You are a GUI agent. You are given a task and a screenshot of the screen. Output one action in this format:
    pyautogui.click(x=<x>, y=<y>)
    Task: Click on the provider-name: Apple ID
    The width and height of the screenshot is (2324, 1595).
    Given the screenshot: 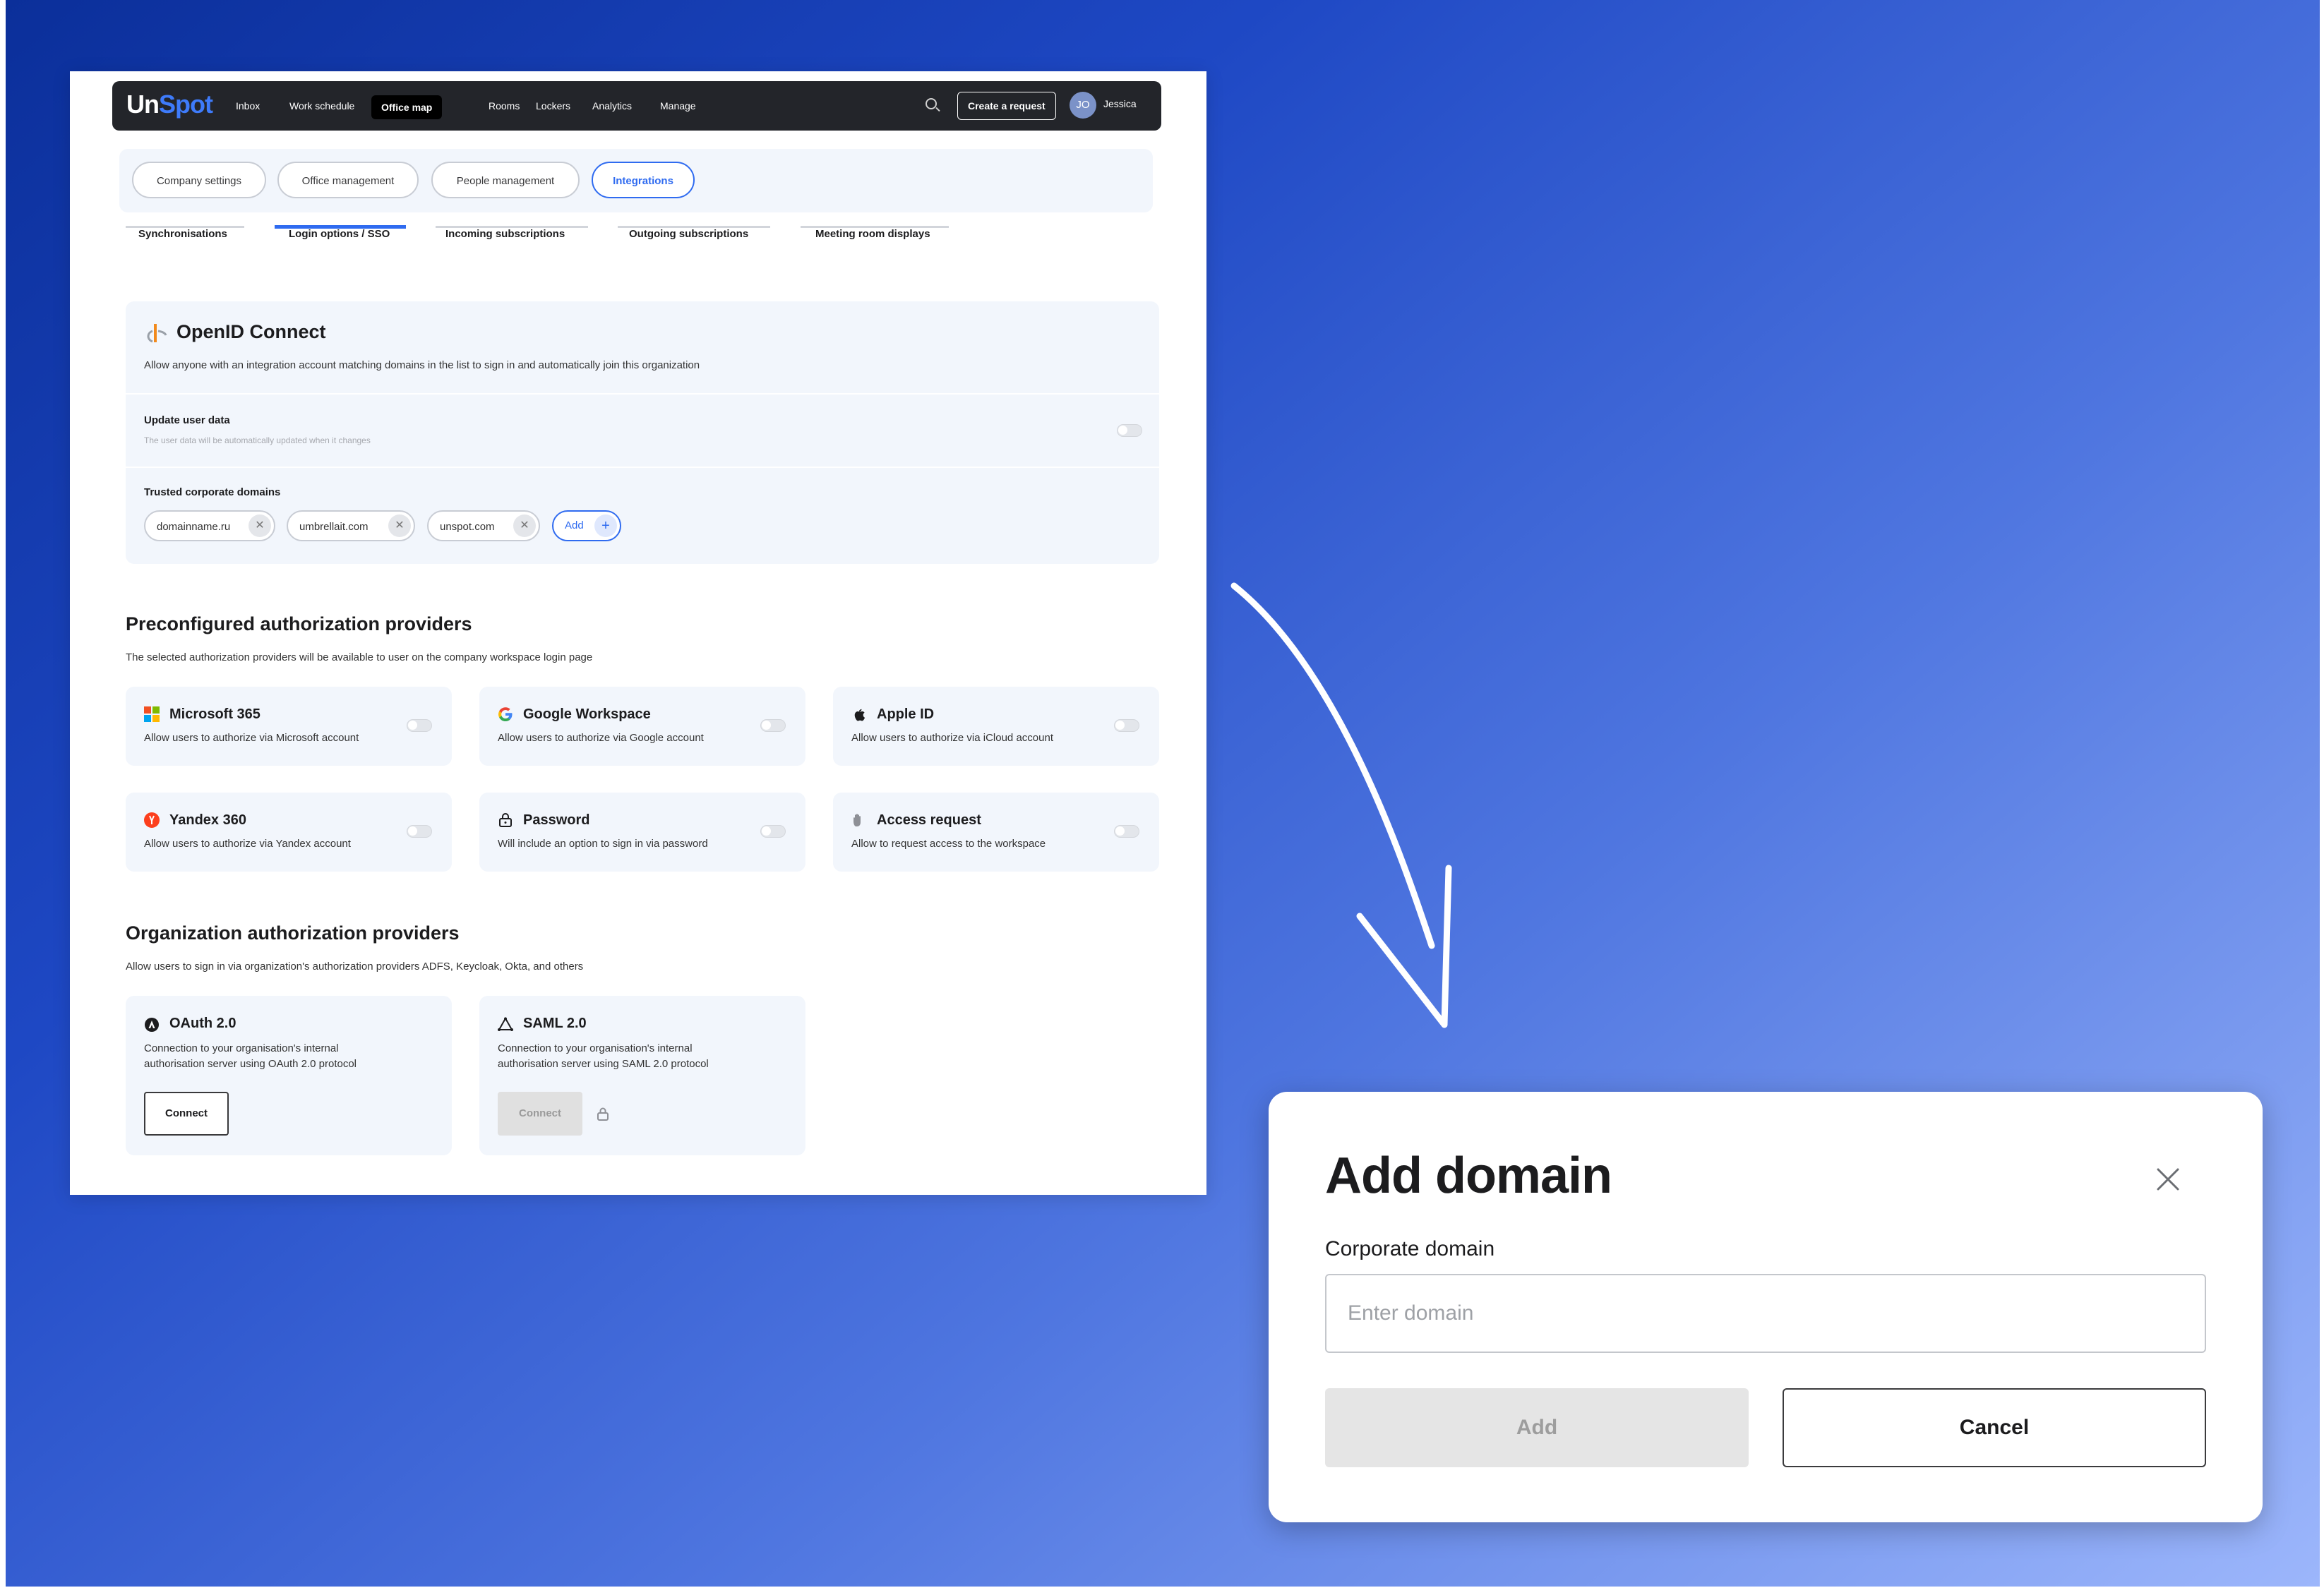 What is the action you would take?
    pyautogui.click(x=906, y=714)
    